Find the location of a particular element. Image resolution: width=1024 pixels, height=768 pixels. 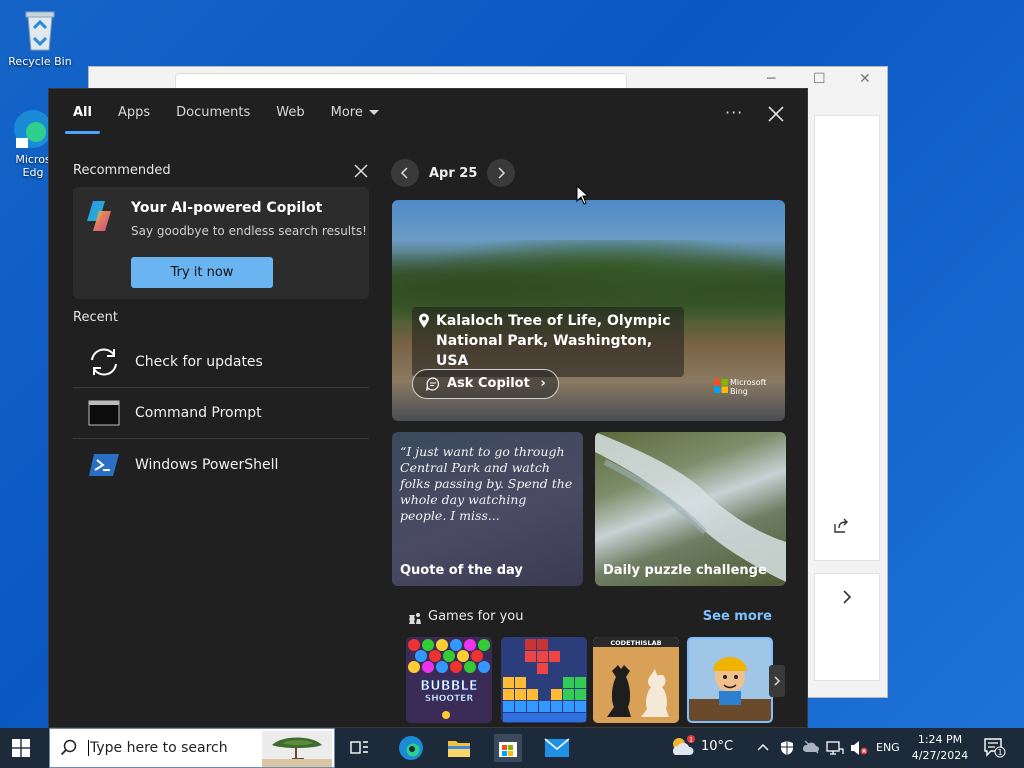

miner-art is located at coordinates (730, 689).